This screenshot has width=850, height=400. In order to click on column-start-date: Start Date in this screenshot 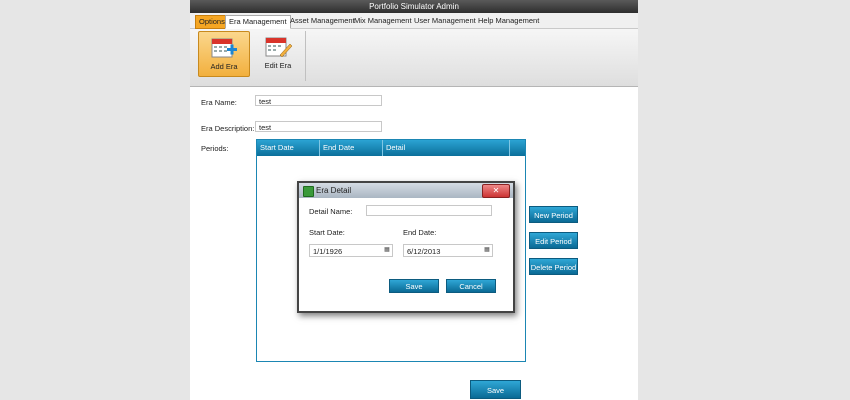, I will do `click(288, 148)`.